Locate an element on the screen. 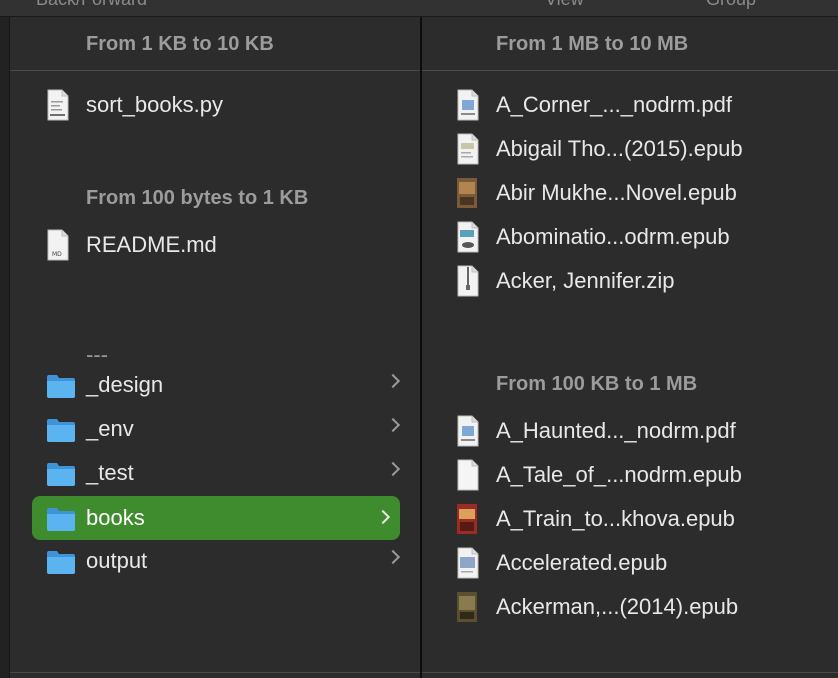  folder-name: _test is located at coordinates (110, 472).